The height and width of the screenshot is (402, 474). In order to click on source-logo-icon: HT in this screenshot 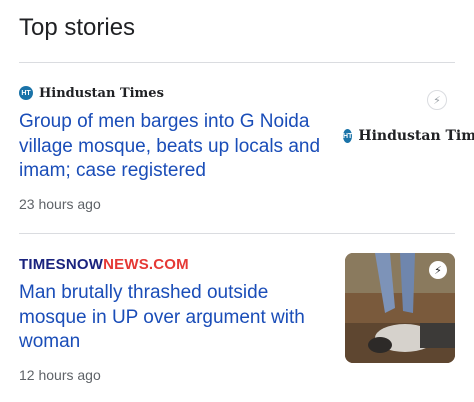, I will do `click(26, 93)`.